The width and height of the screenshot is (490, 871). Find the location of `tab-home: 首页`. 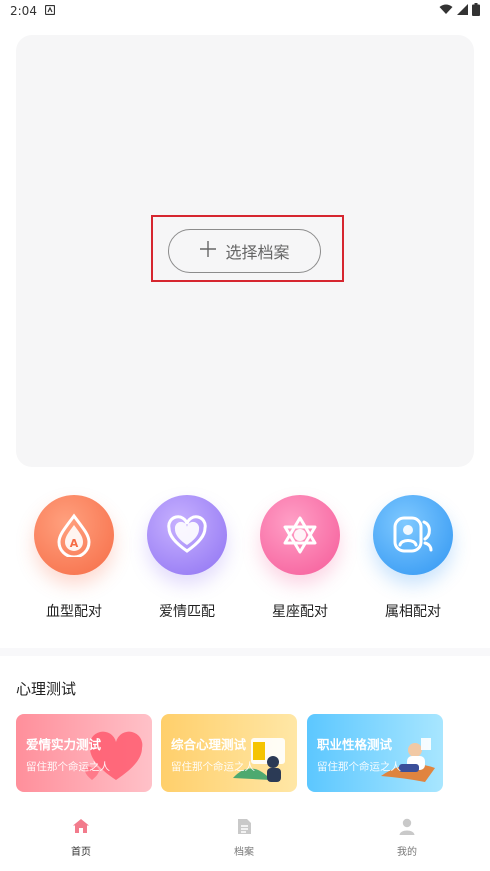

tab-home: 首页 is located at coordinates (81, 836).